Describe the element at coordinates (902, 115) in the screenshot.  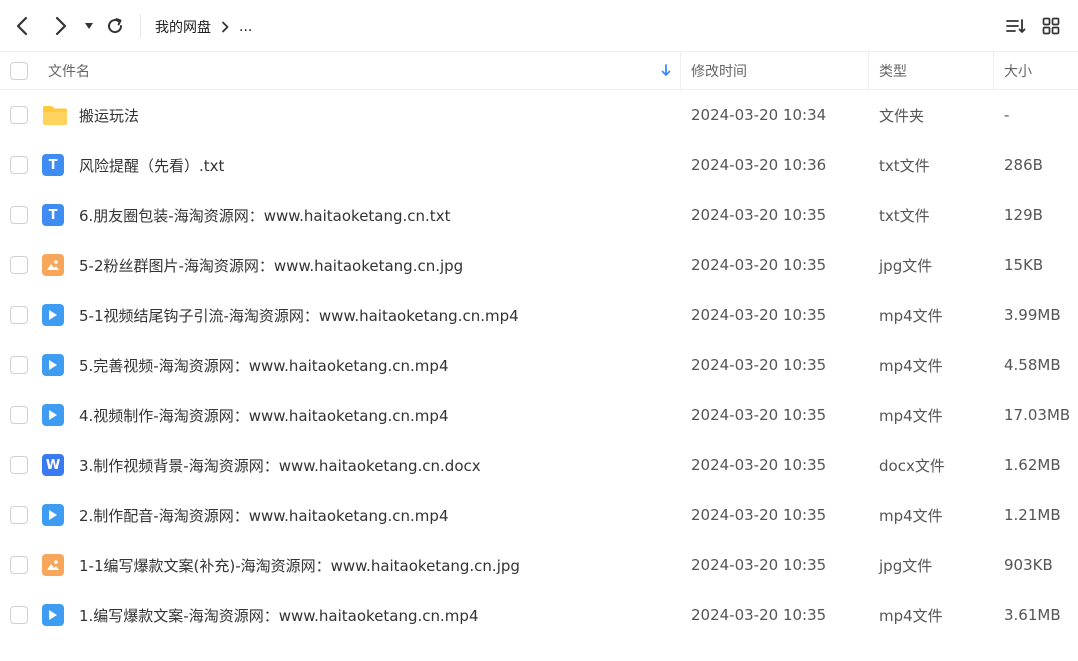
I see `file-type: 文件夹` at that location.